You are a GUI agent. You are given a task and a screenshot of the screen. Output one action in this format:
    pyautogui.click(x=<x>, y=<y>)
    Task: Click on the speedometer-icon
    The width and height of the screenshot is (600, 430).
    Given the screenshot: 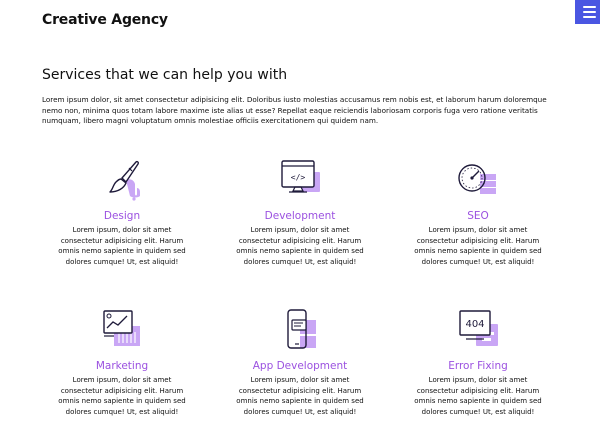 What is the action you would take?
    pyautogui.click(x=477, y=179)
    